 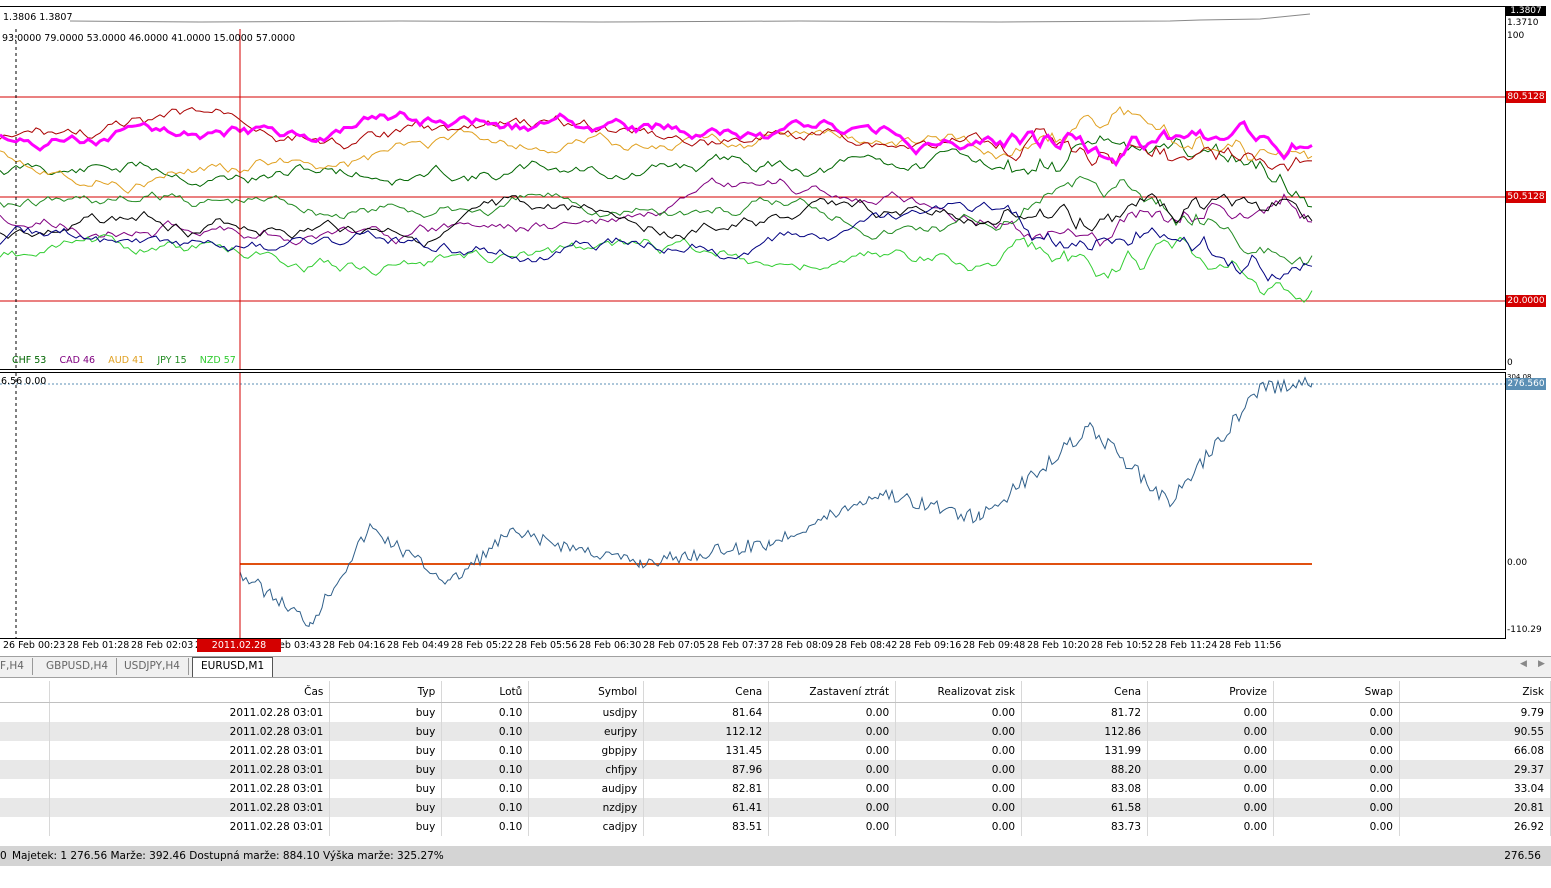 What do you see at coordinates (1085, 788) in the screenshot?
I see `cell-price: 83.08` at bounding box center [1085, 788].